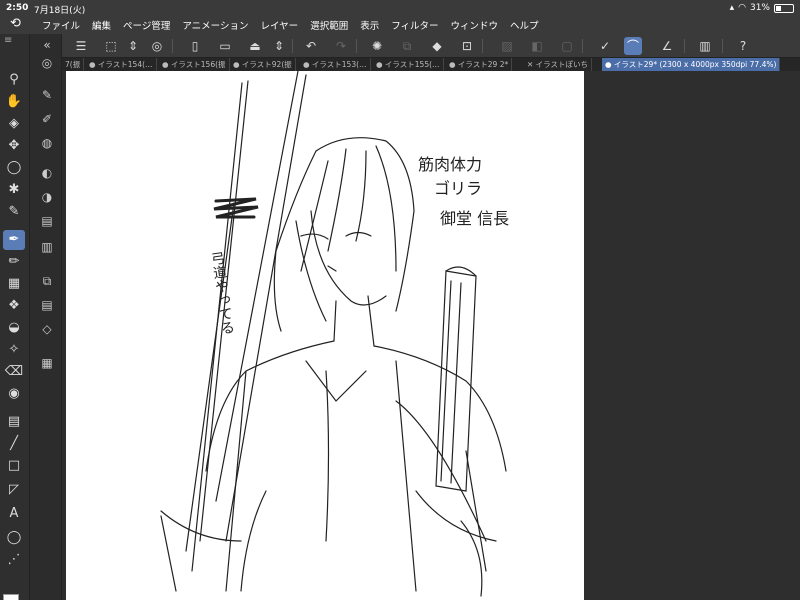 This screenshot has width=800, height=600. Describe the element at coordinates (14, 262) in the screenshot. I see `pencil-icon: ✏` at that location.